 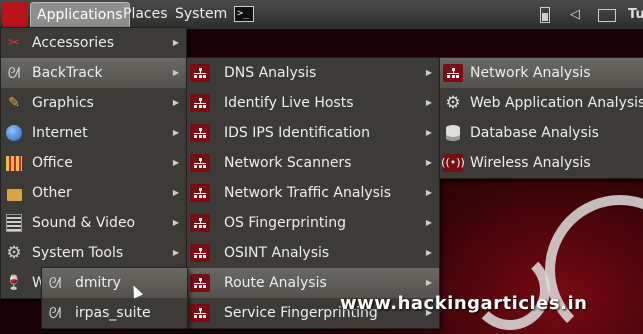 I want to click on menu-item-label: Web Application Analysis, so click(x=556, y=103).